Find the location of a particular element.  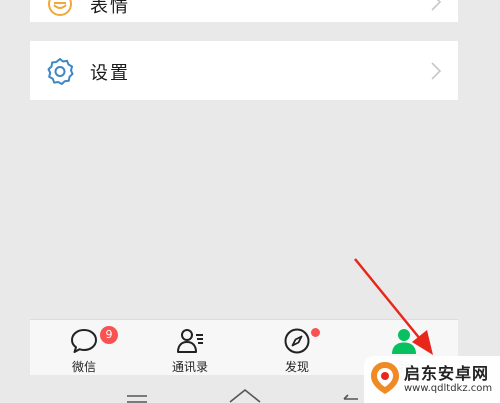

chat-bubble-icon is located at coordinates (84, 341).